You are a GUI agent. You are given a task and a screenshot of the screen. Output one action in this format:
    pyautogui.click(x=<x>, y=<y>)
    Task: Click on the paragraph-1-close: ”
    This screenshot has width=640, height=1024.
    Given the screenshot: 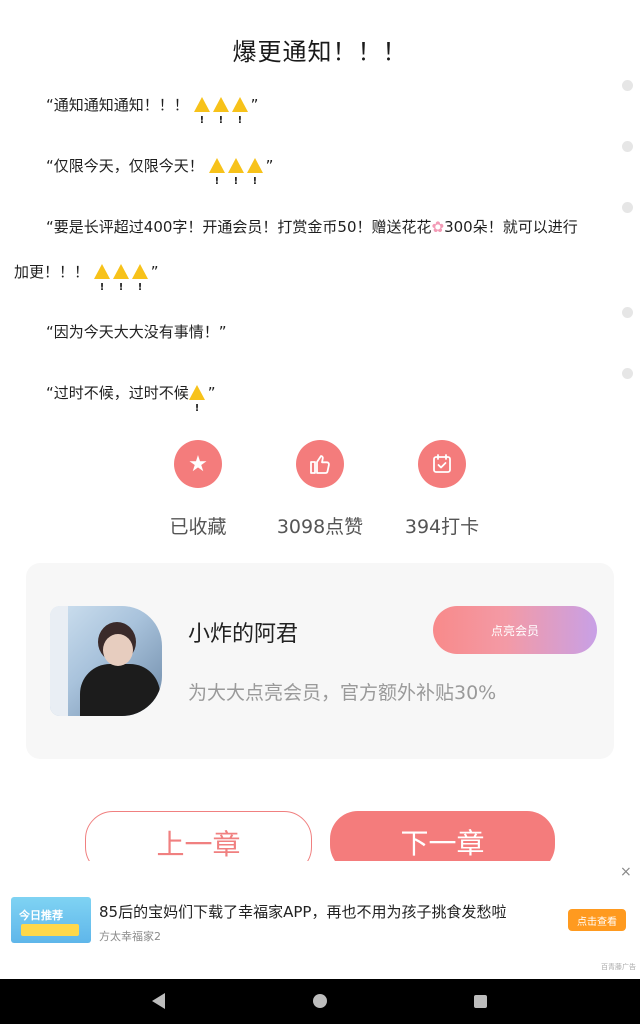 What is the action you would take?
    pyautogui.click(x=254, y=105)
    